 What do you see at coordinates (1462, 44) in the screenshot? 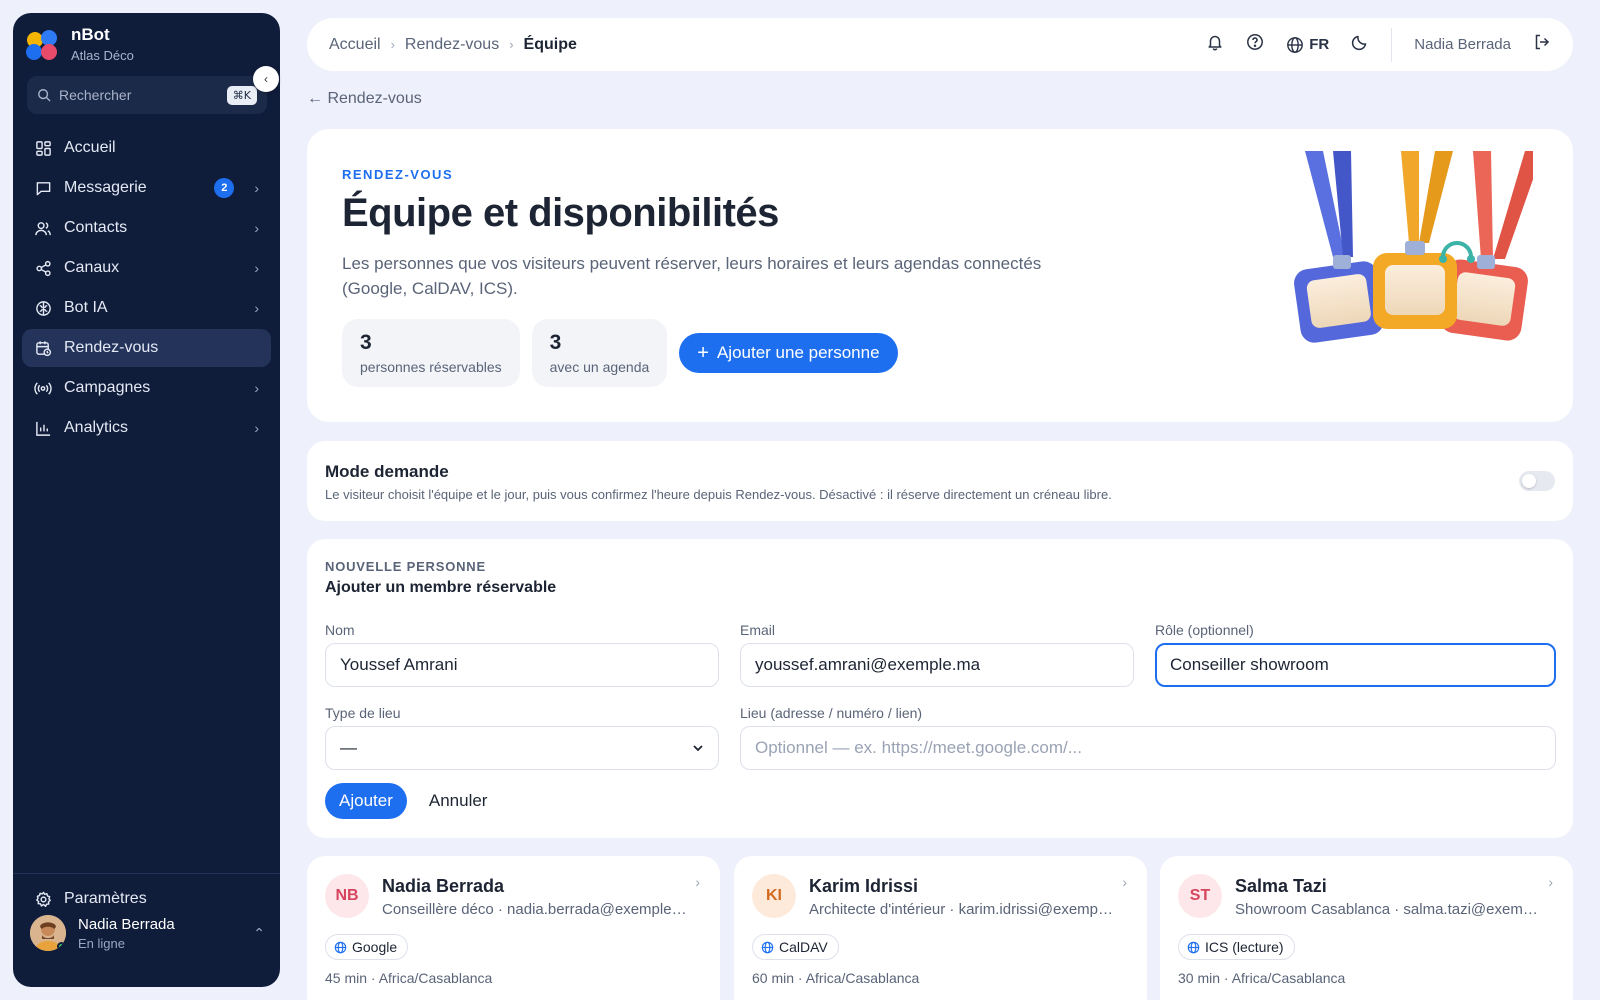
I see `topbar-user-name: Nadia Berrada` at bounding box center [1462, 44].